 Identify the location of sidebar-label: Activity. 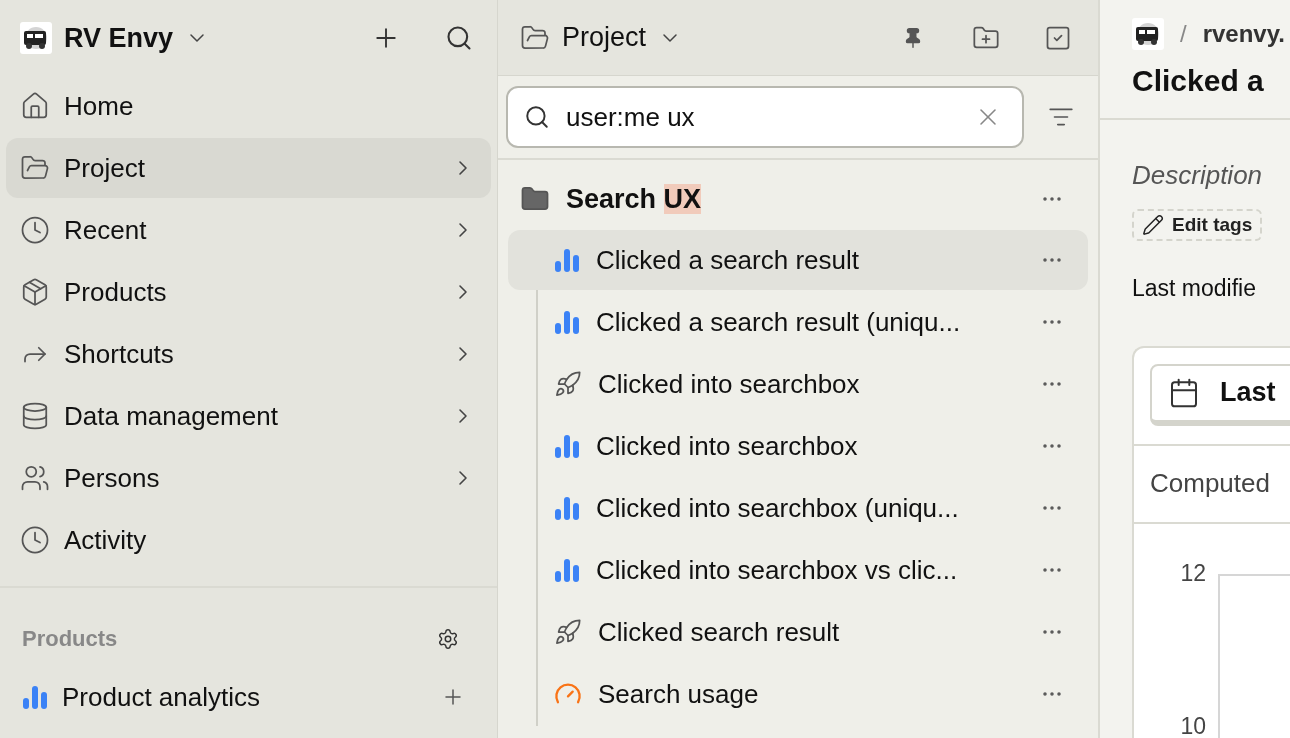
(106, 540).